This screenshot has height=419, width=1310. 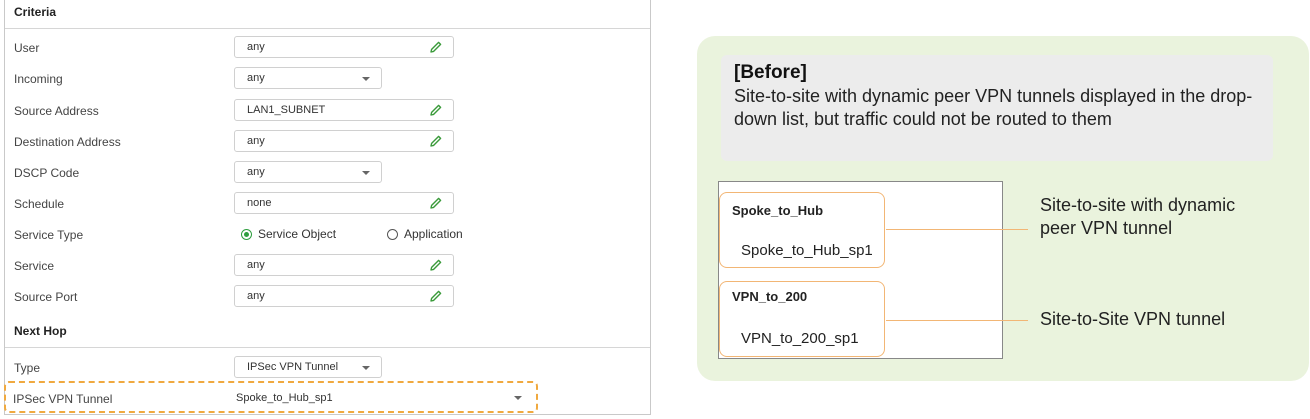 What do you see at coordinates (27, 368) in the screenshot?
I see `type-label: Type` at bounding box center [27, 368].